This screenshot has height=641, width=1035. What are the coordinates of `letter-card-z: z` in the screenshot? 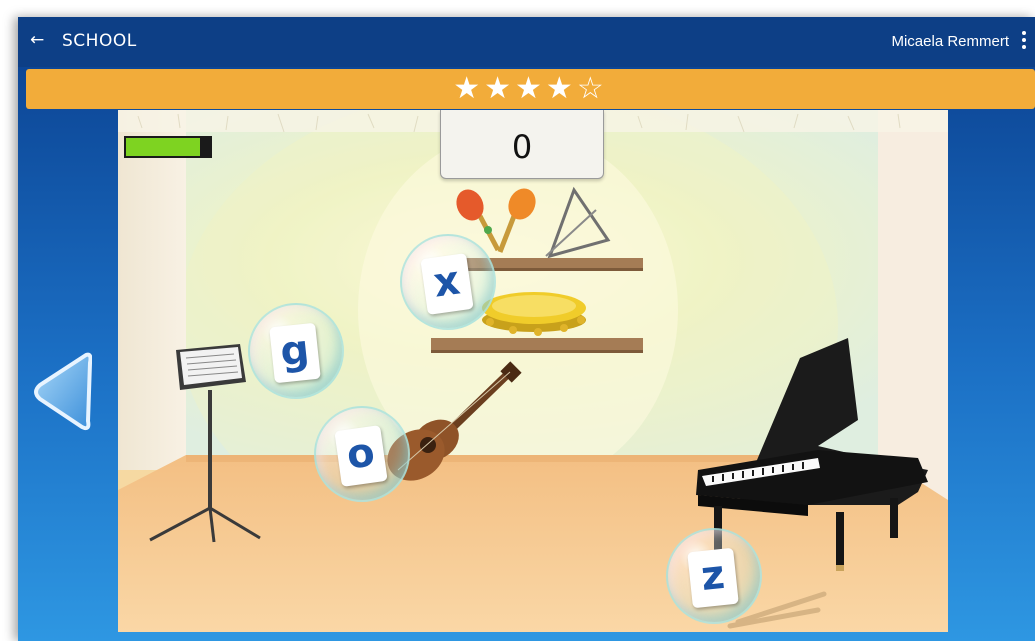 It's located at (713, 578).